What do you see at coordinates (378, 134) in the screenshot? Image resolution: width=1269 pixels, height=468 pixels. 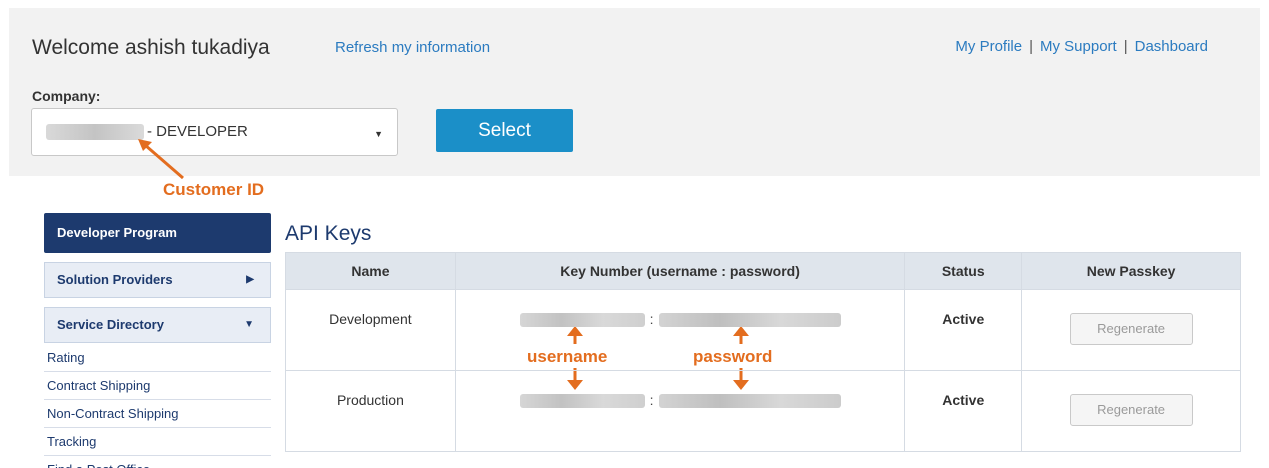 I see `caret-down-icon: ▼` at bounding box center [378, 134].